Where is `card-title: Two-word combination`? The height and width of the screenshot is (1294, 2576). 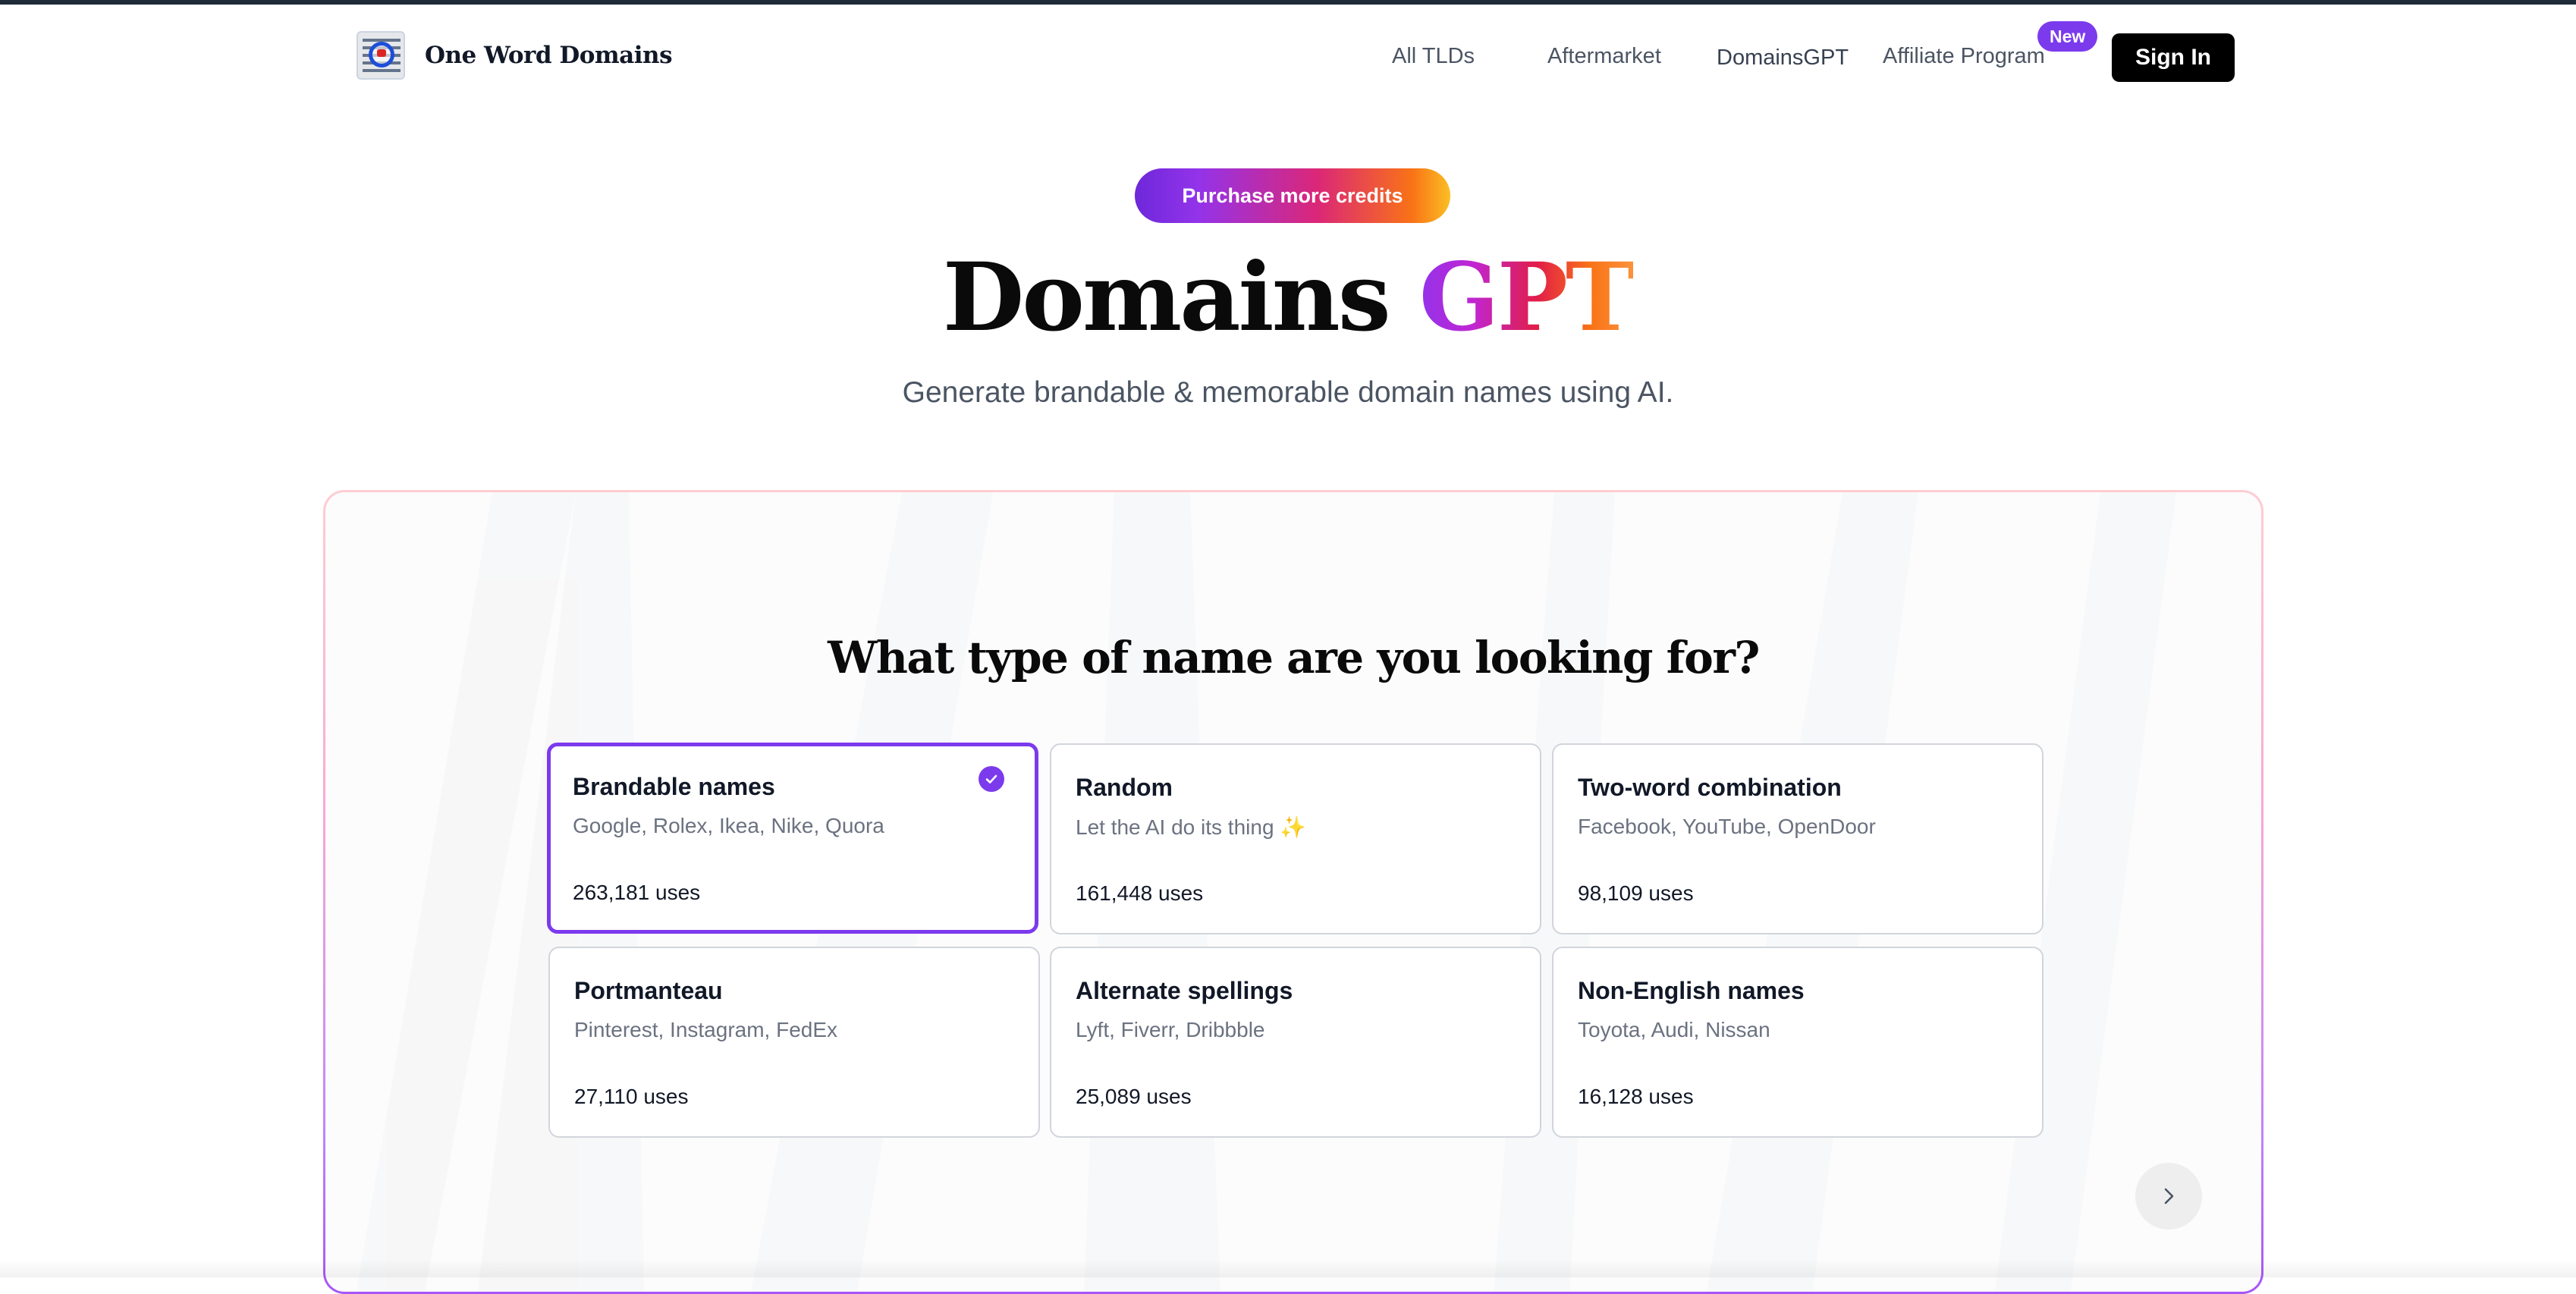
card-title: Two-word combination is located at coordinates (1710, 787).